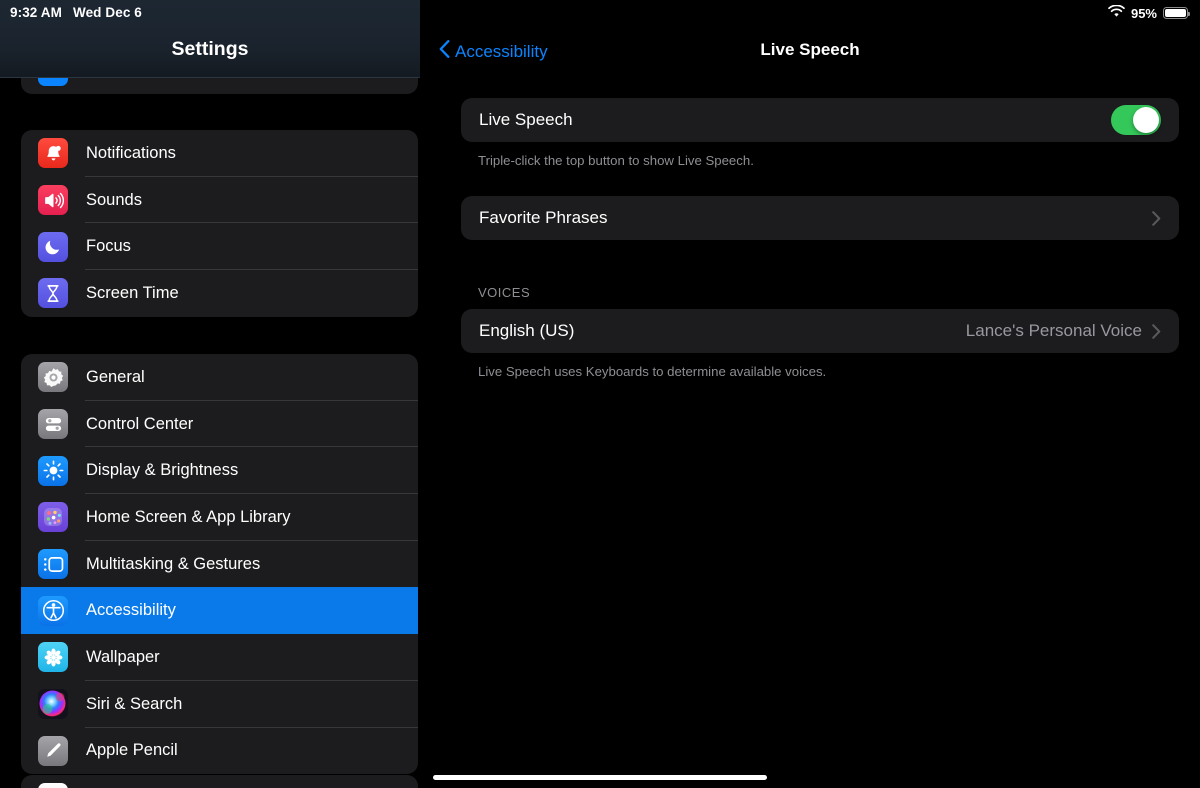 The height and width of the screenshot is (788, 1200). I want to click on generic-white-icon, so click(53, 785).